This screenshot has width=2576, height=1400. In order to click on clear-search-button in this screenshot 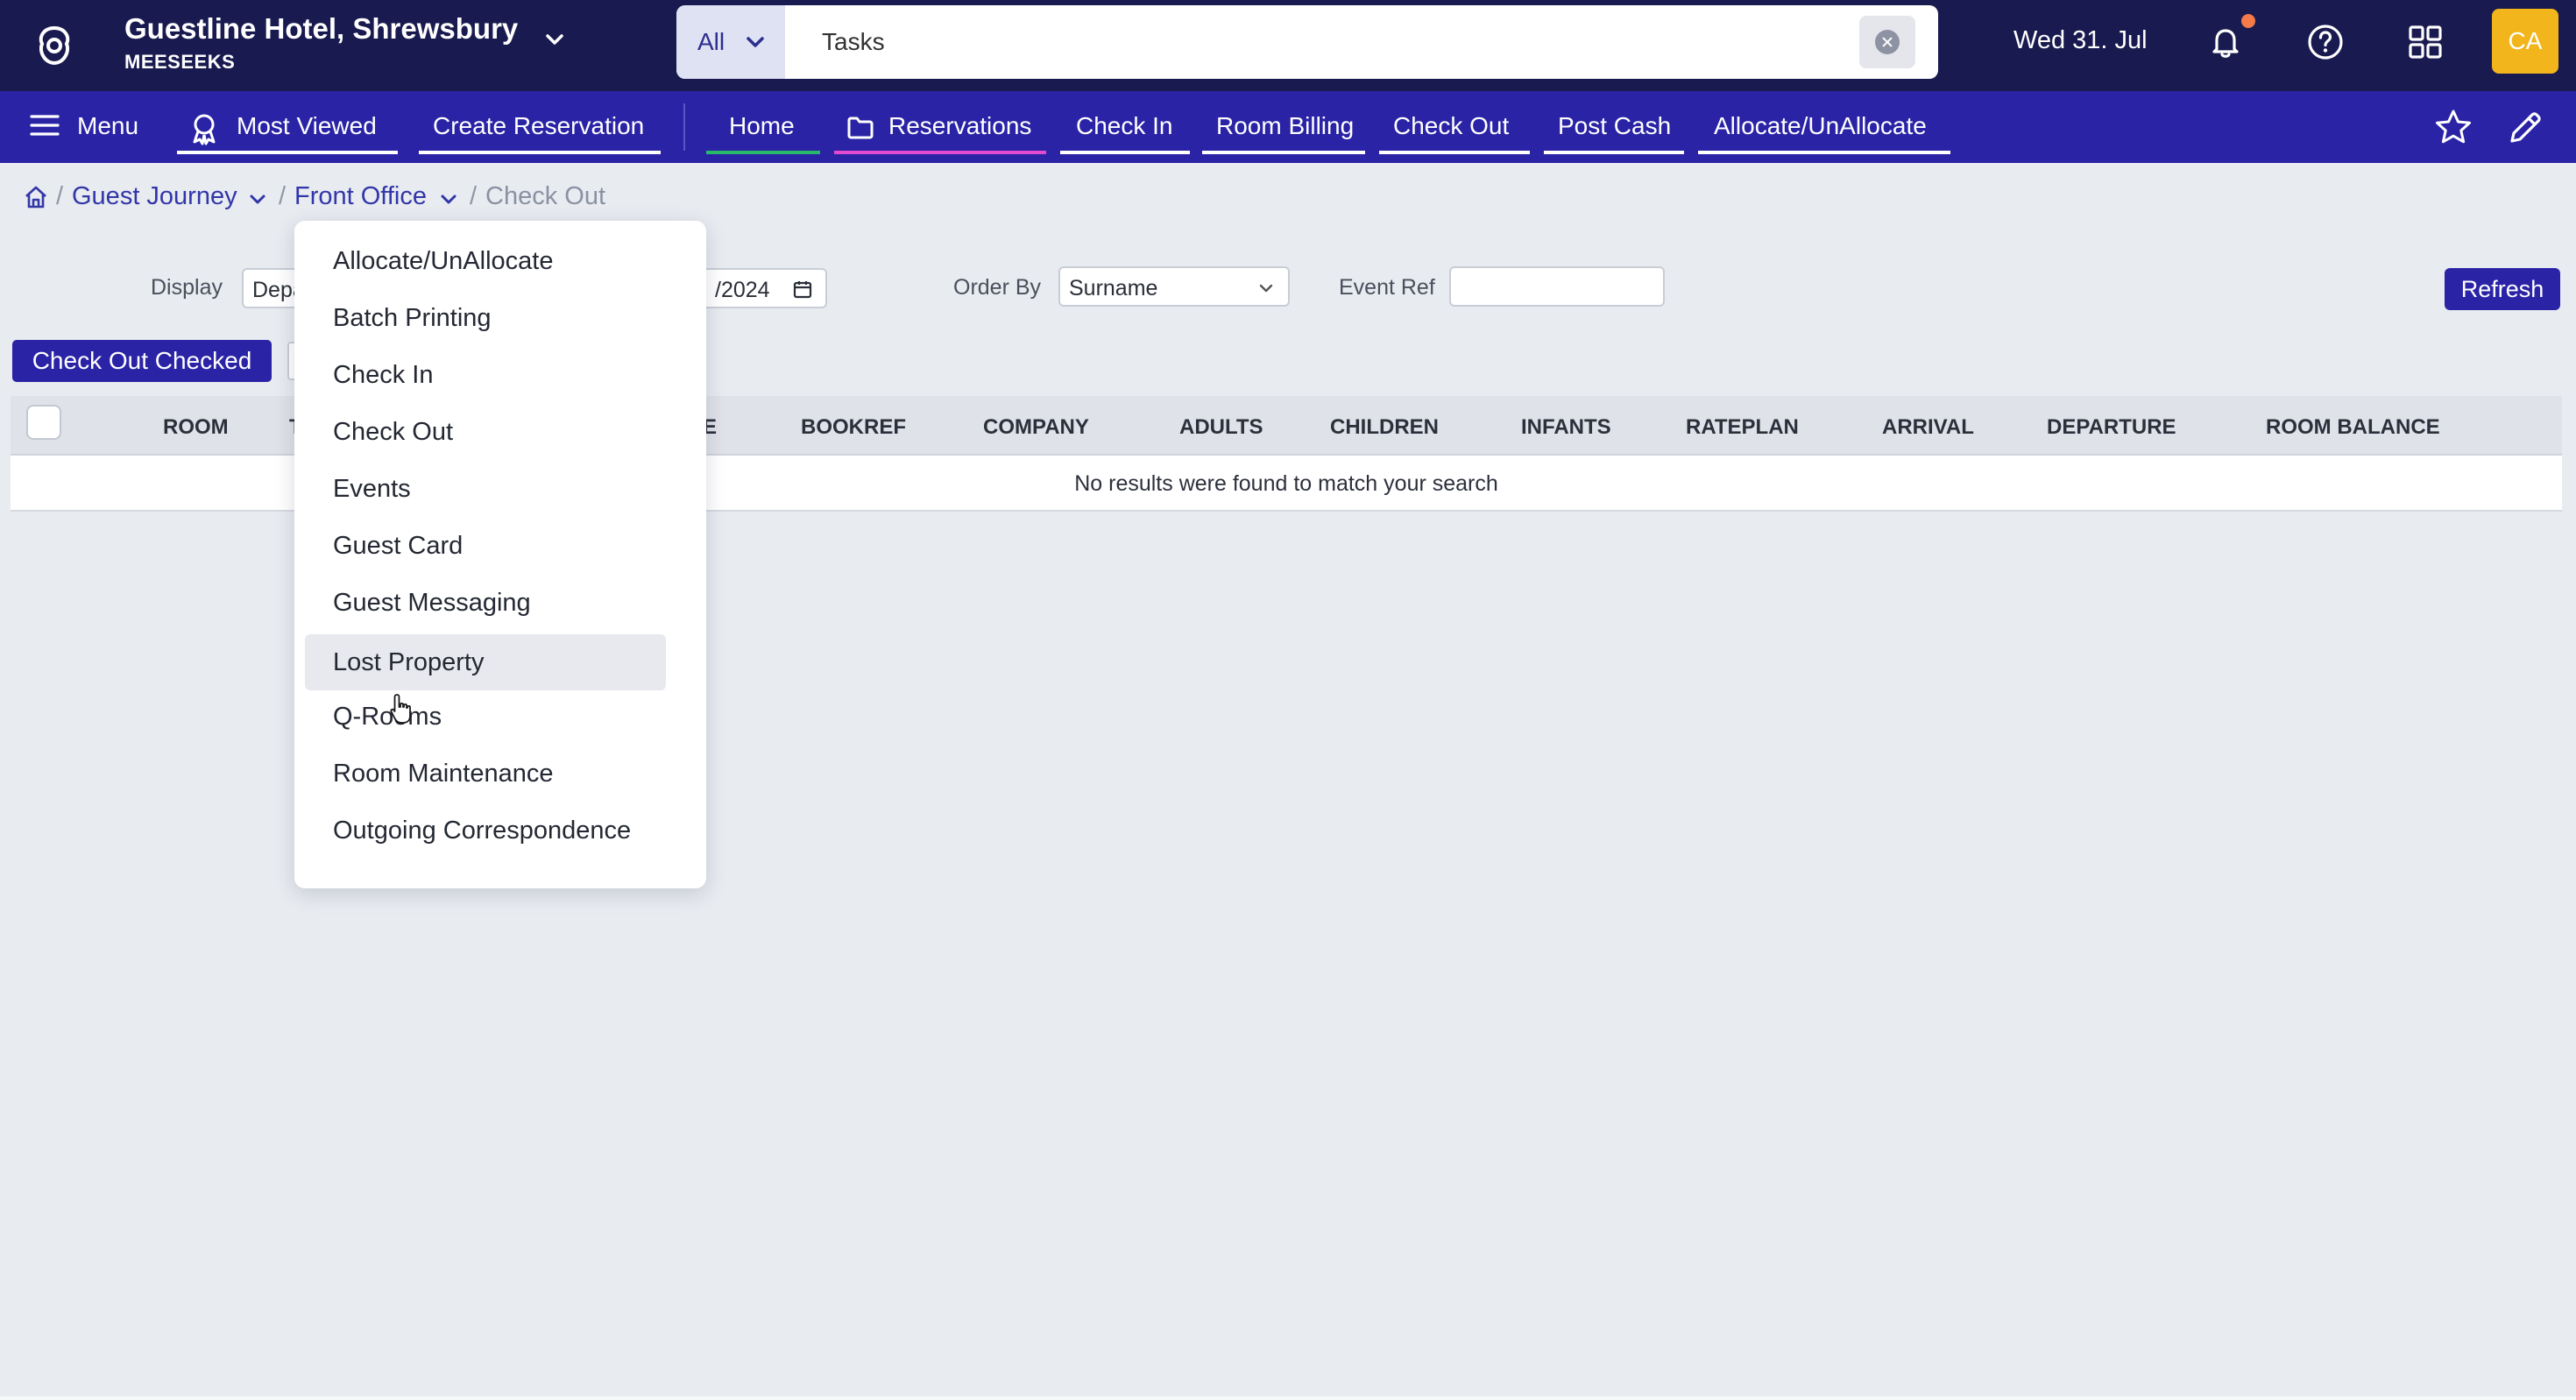, I will do `click(1887, 42)`.